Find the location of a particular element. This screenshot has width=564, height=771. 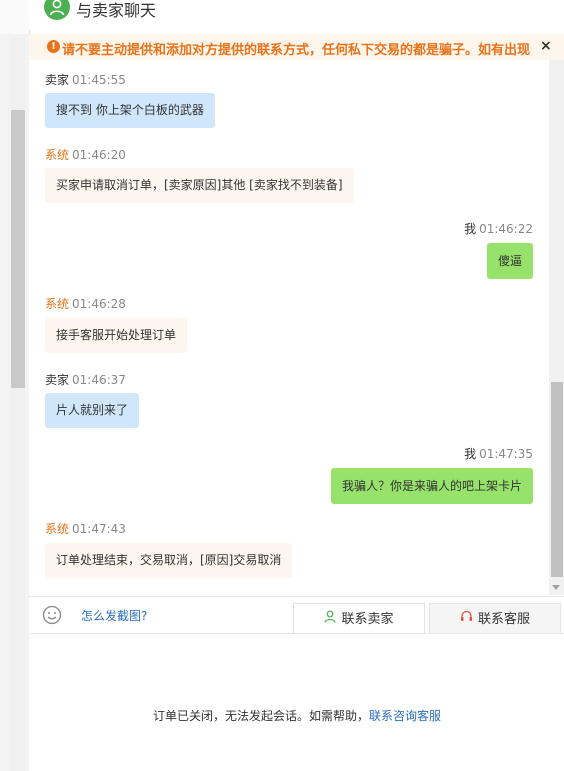

tab-label: 联系客服 is located at coordinates (503, 619).